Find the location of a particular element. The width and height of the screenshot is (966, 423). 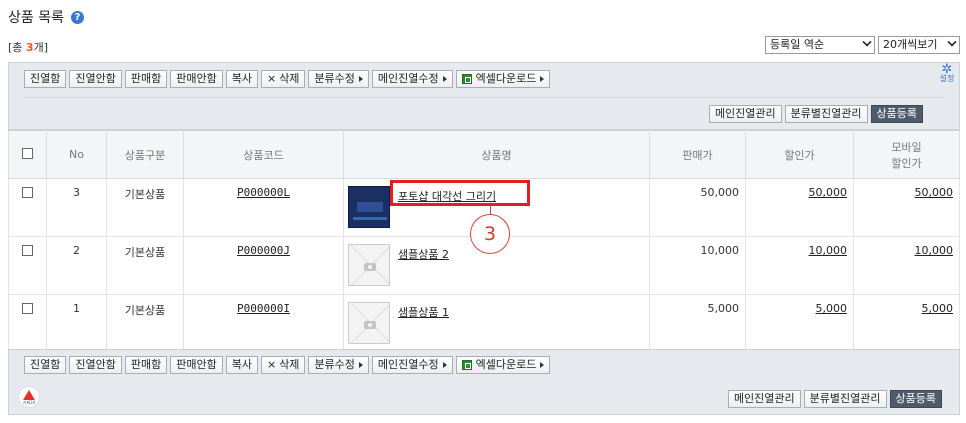

logo-mark-icon is located at coordinates (29, 395).